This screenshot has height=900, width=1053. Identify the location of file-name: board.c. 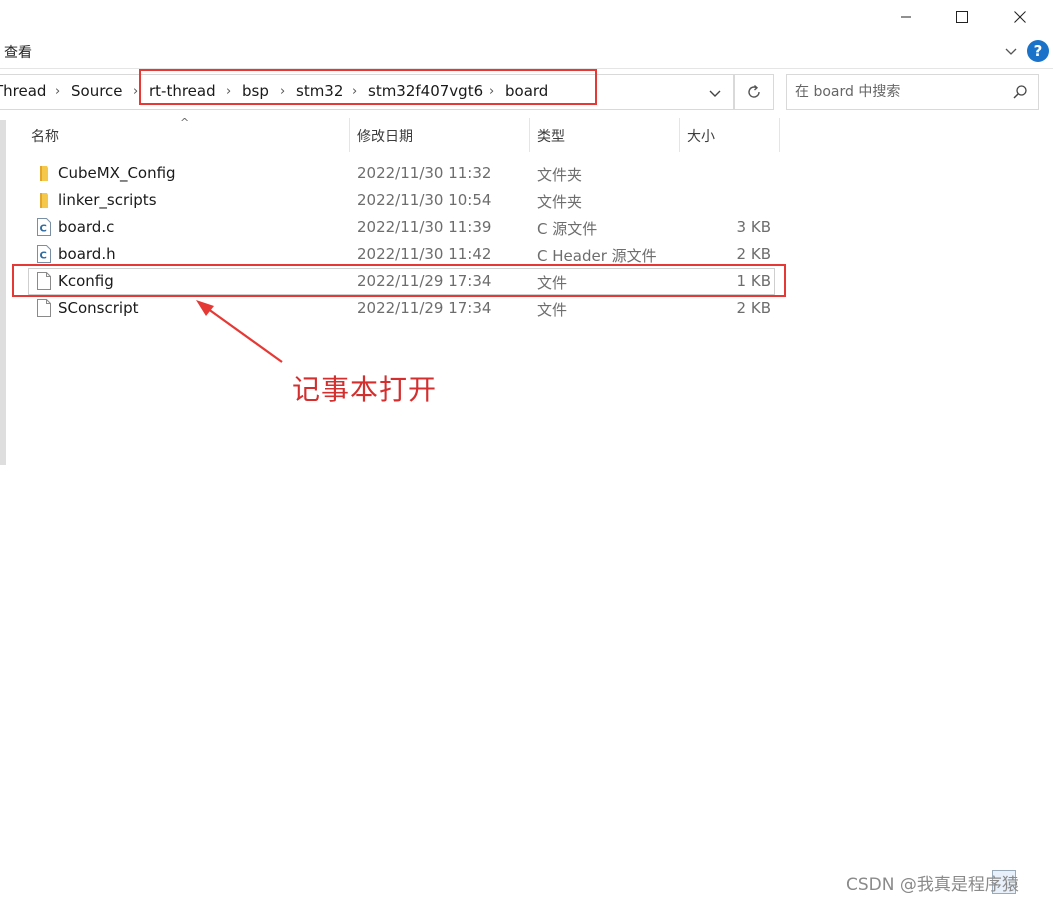
(86, 227).